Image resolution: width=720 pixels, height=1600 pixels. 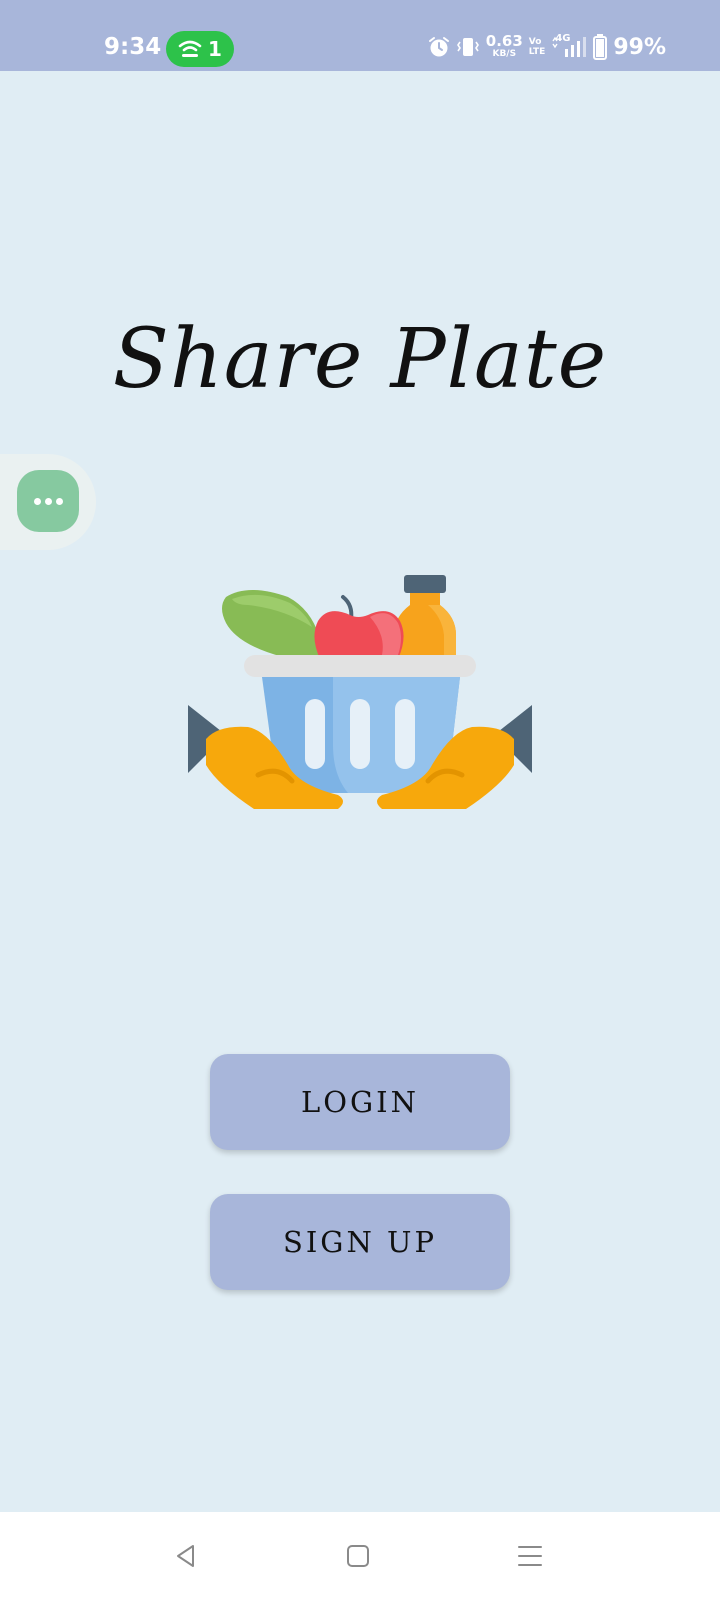 What do you see at coordinates (547, 46) in the screenshot?
I see `status-icons: 0.63 KB/S Vo LTE 4G 99%` at bounding box center [547, 46].